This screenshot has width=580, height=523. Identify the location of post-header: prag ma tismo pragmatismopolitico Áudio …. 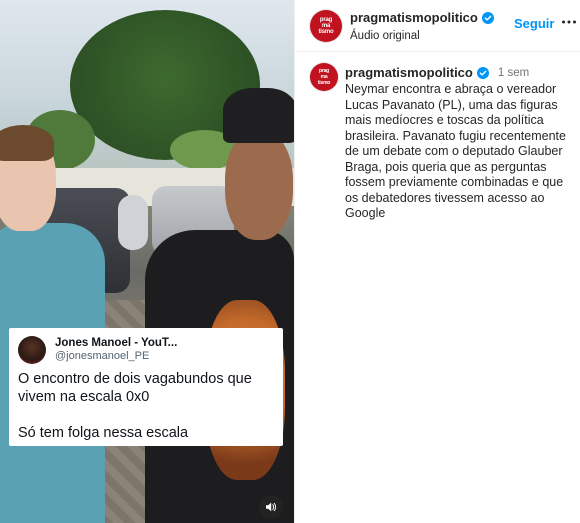
(437, 26).